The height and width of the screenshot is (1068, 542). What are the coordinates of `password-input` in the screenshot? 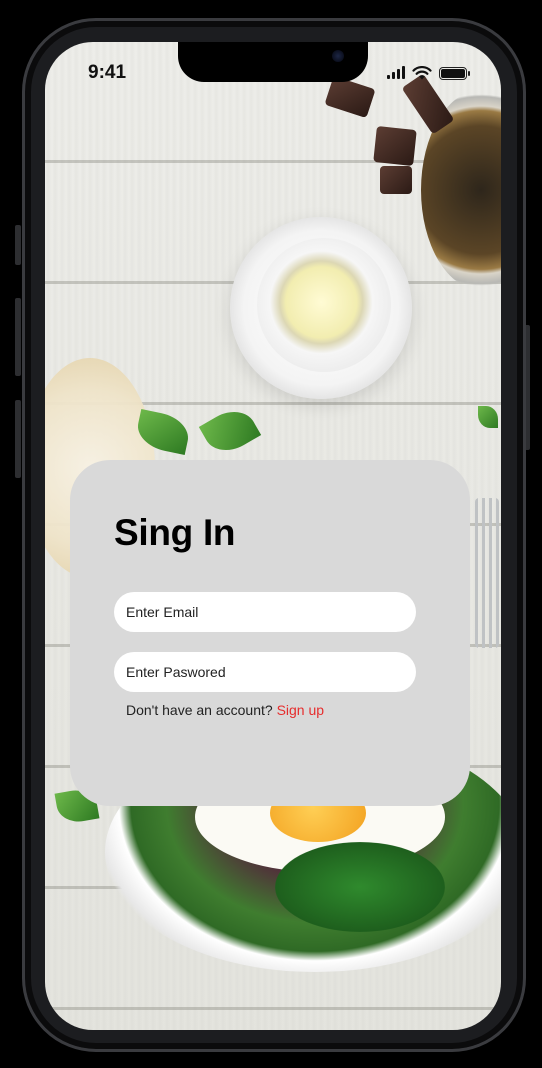 It's located at (265, 672).